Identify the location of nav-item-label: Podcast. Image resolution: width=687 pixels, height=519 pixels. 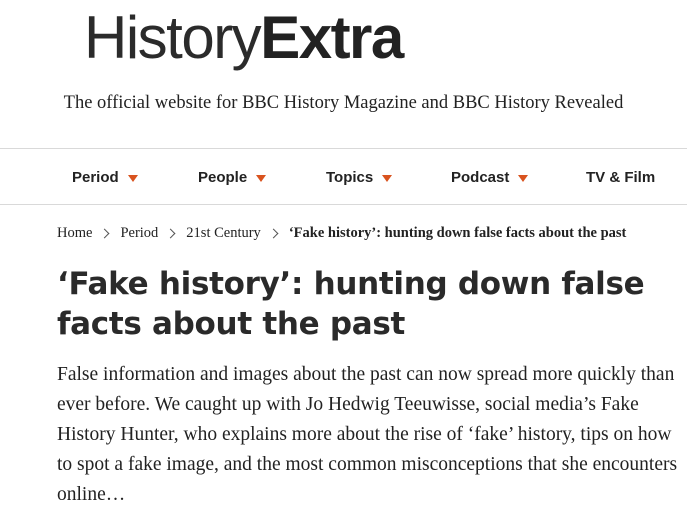
(480, 177).